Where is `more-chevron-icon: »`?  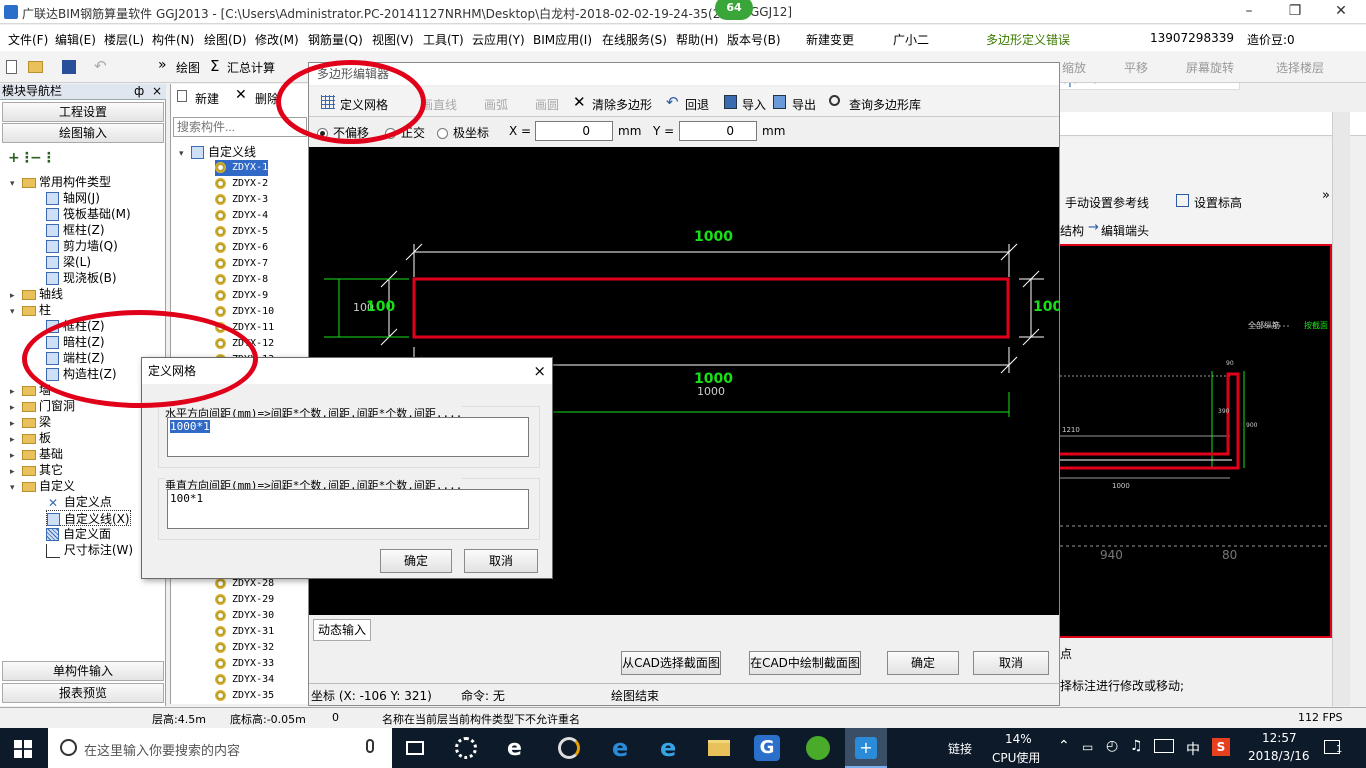
more-chevron-icon: » is located at coordinates (1326, 195).